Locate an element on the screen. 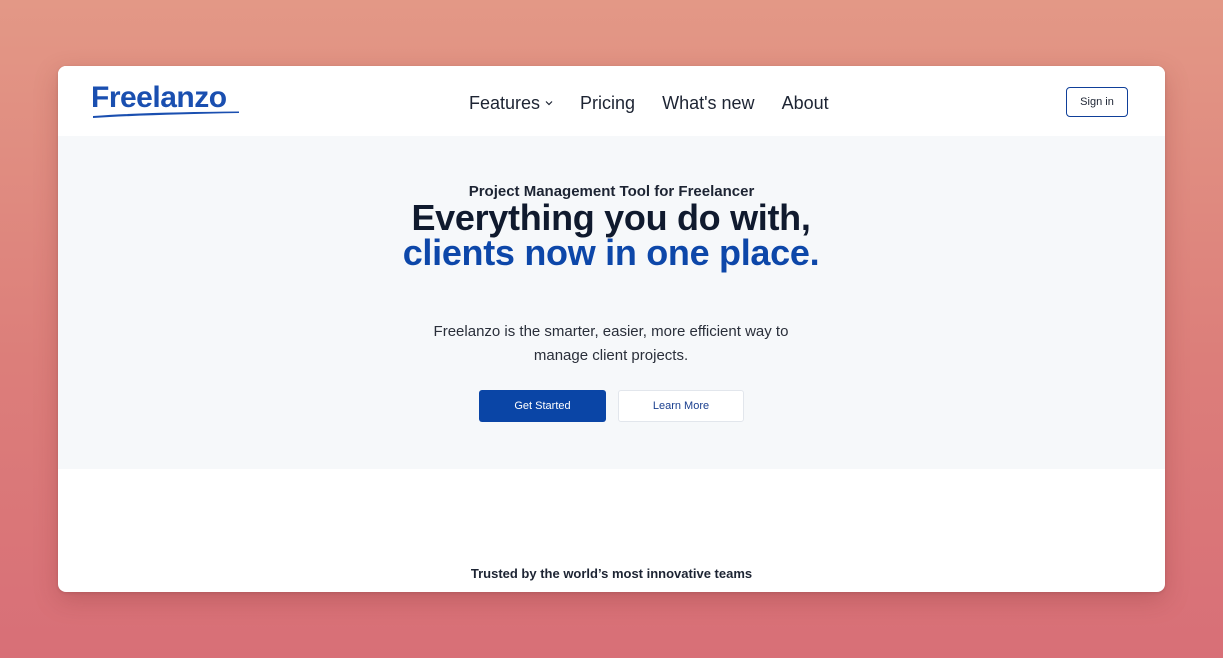  get-started-button: Get Started is located at coordinates (542, 406).